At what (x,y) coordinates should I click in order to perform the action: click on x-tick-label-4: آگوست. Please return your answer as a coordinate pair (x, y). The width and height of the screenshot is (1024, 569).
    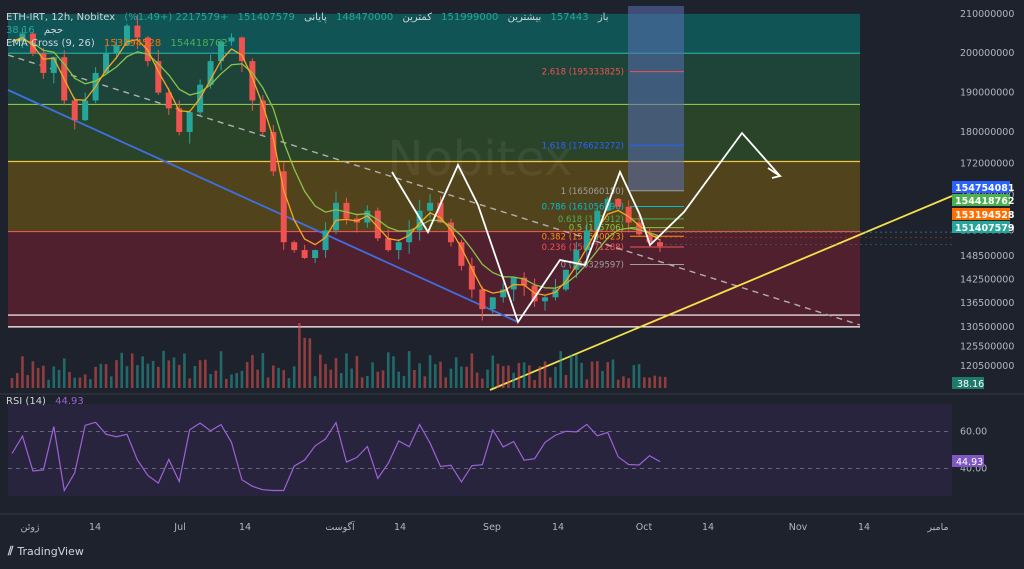
    Looking at the image, I should click on (340, 526).